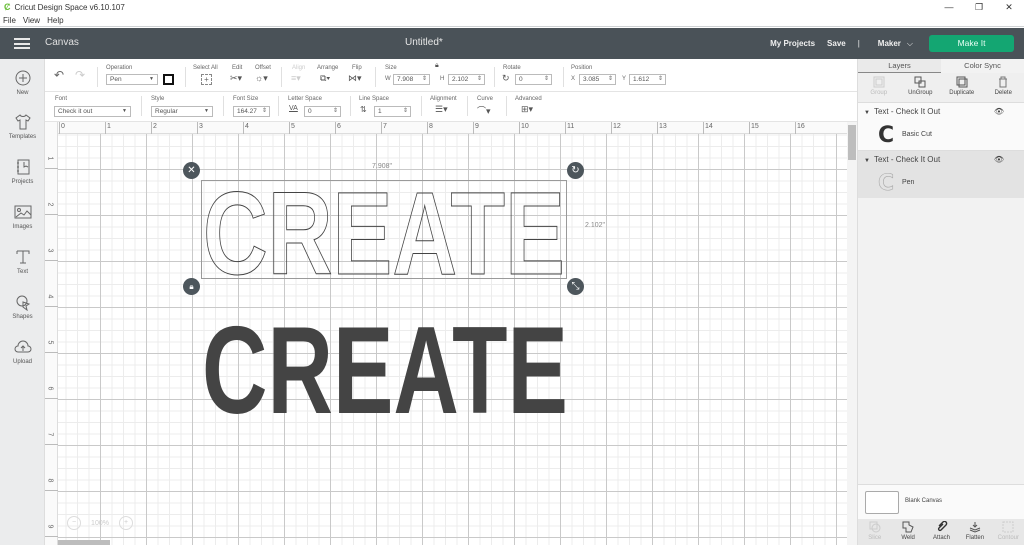 The image size is (1024, 545). I want to click on font-size-input: 164.27 ⇕, so click(251, 111).